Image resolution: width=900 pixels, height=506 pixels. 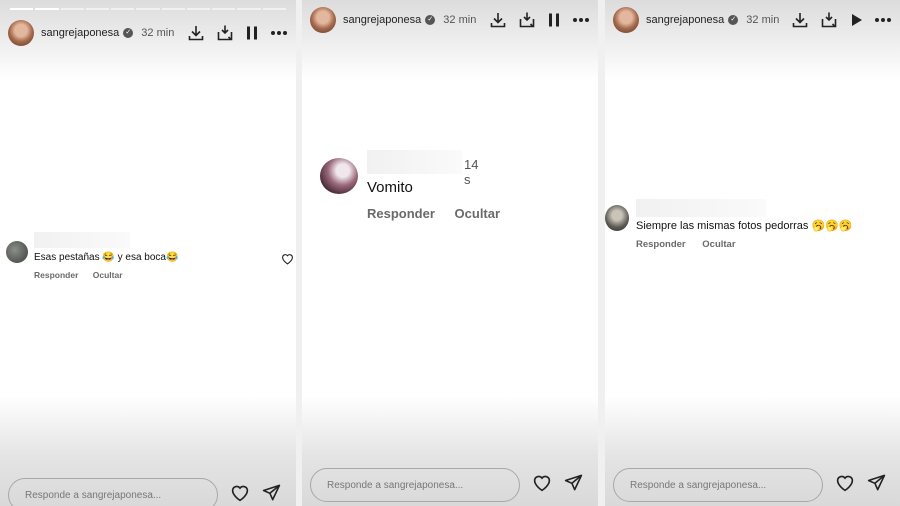 I want to click on comment-text: Vomito, so click(x=390, y=187).